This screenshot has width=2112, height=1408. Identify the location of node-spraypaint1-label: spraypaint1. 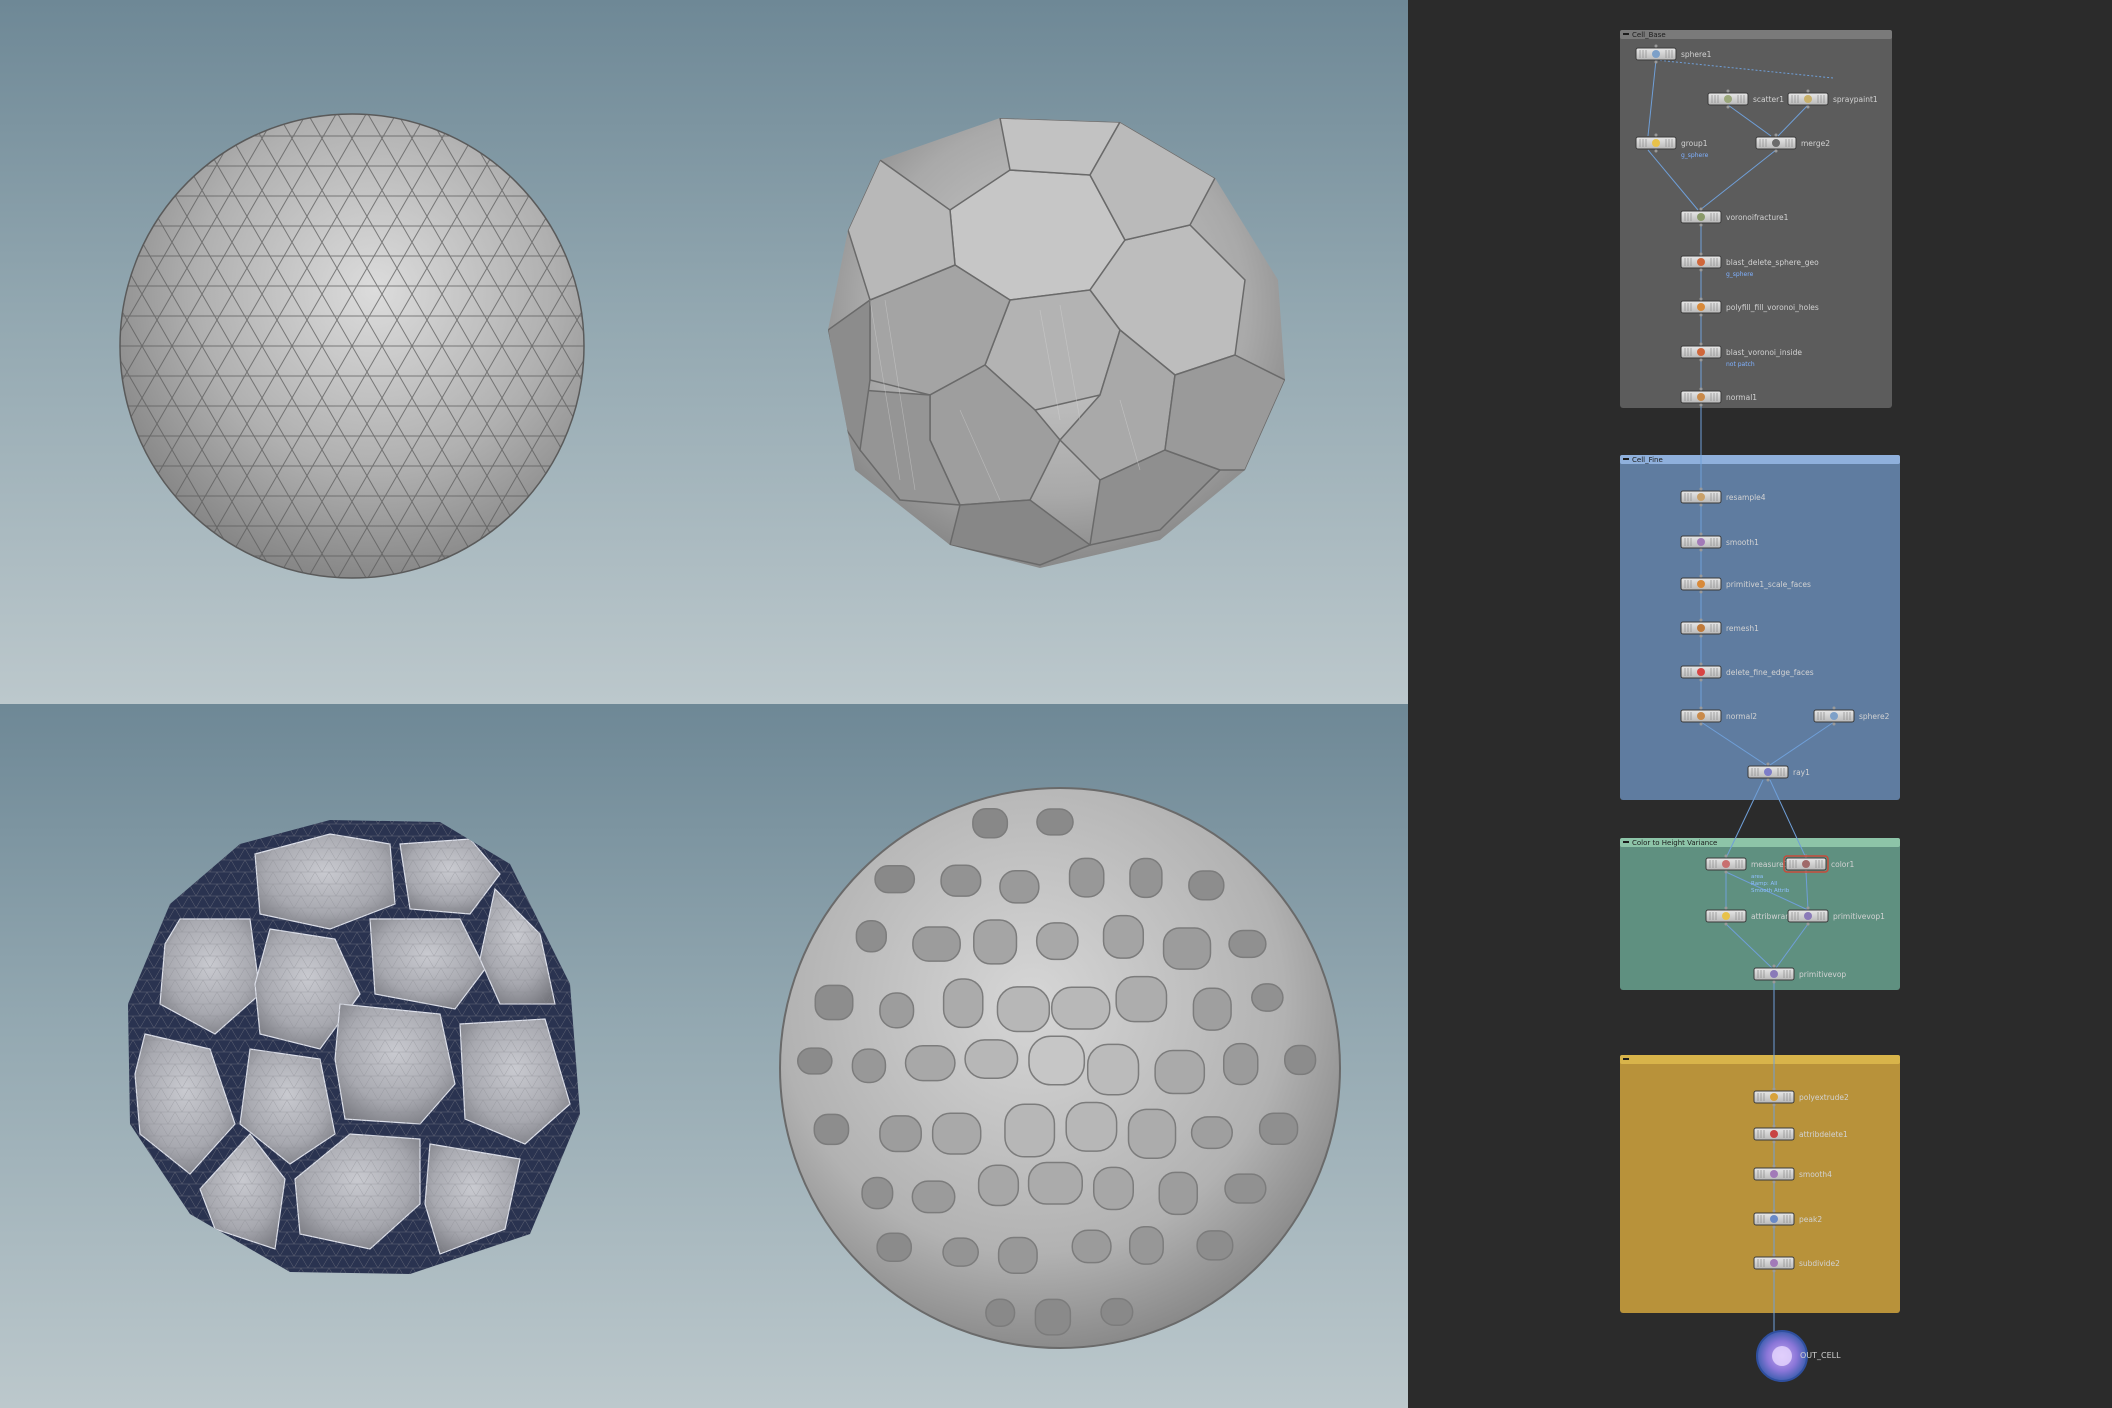
(1855, 99).